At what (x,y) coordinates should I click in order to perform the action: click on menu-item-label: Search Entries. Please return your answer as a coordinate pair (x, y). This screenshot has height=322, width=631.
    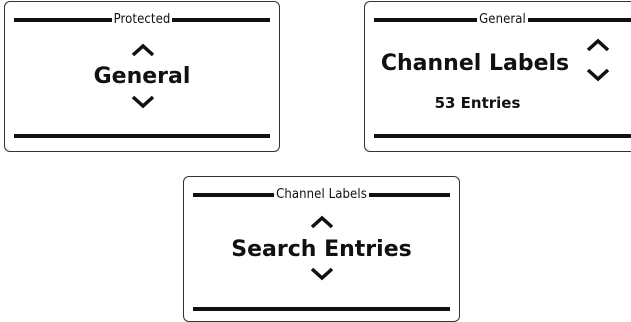
    Looking at the image, I should click on (321, 250).